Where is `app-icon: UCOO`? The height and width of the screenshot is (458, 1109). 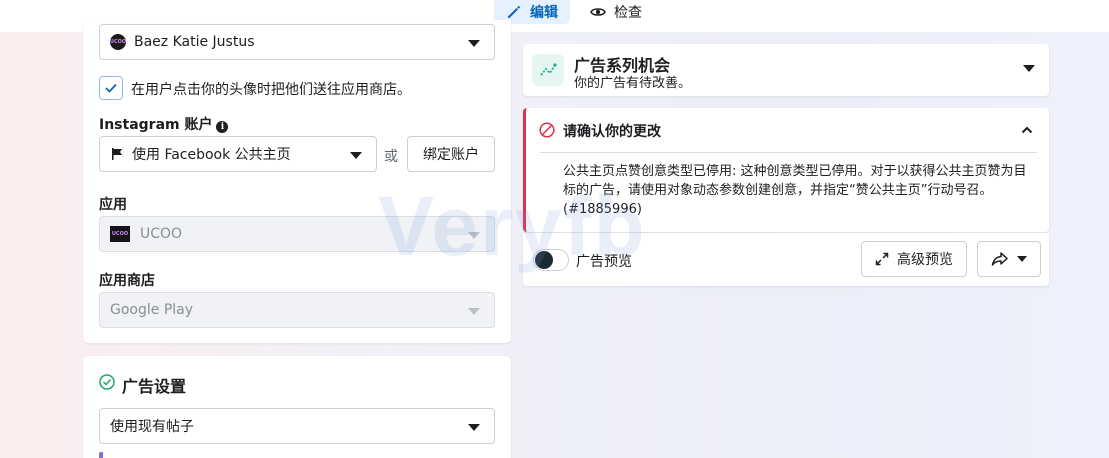
app-icon: UCOO is located at coordinates (120, 234).